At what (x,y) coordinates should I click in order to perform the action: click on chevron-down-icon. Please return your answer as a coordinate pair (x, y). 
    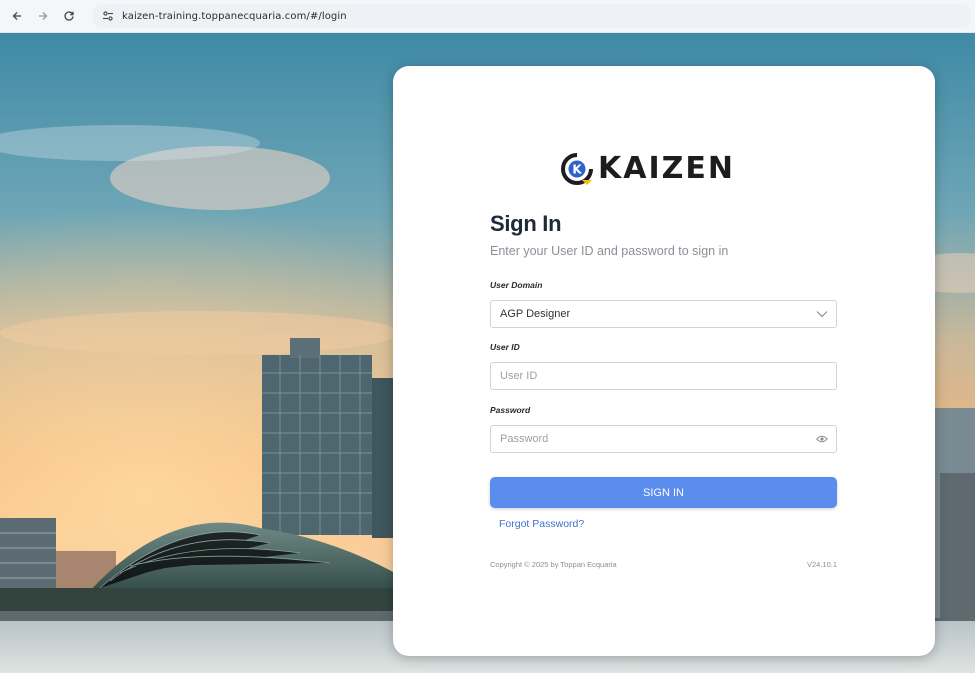
    Looking at the image, I should click on (822, 314).